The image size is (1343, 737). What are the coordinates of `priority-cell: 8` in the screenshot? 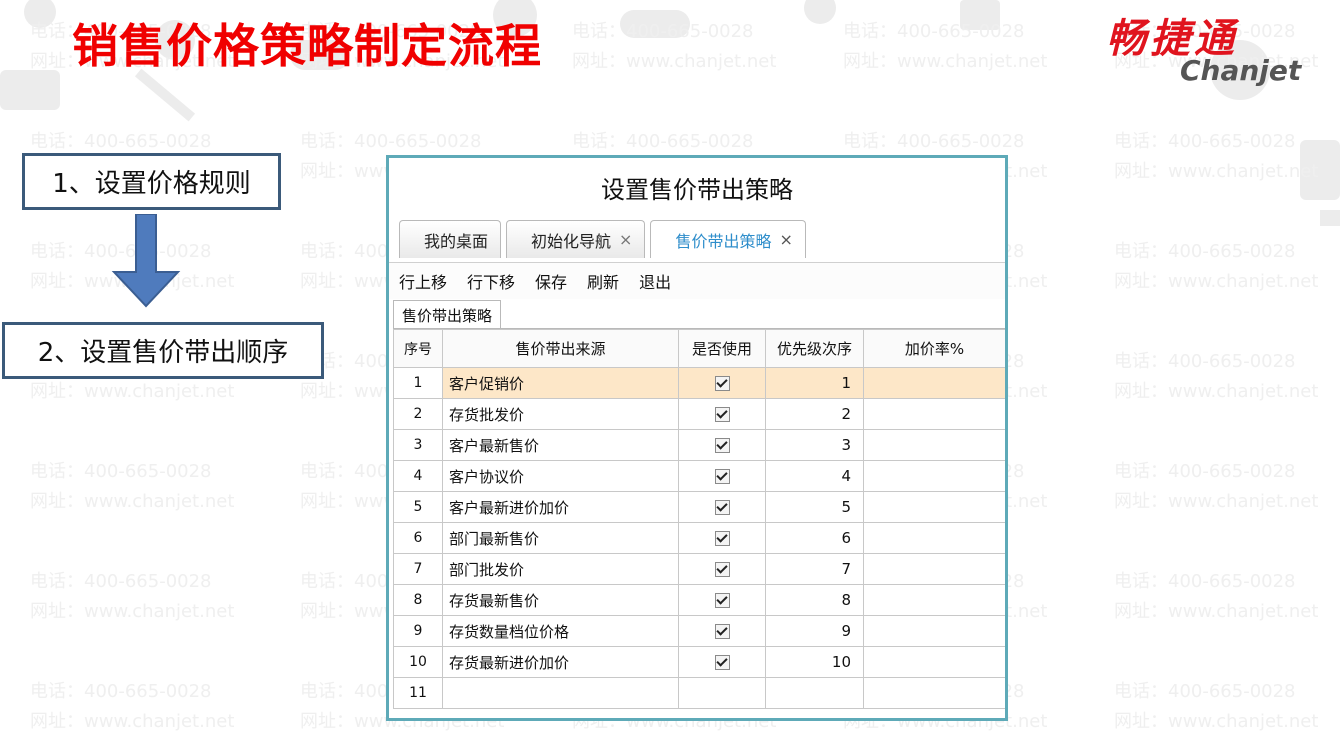 It's located at (814, 600).